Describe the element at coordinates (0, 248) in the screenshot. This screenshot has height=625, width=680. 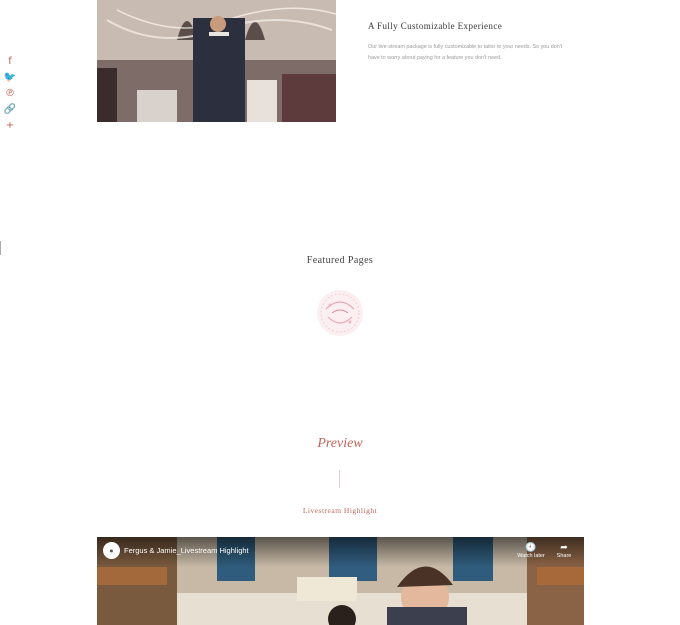
I see `side-scroll-handle` at that location.